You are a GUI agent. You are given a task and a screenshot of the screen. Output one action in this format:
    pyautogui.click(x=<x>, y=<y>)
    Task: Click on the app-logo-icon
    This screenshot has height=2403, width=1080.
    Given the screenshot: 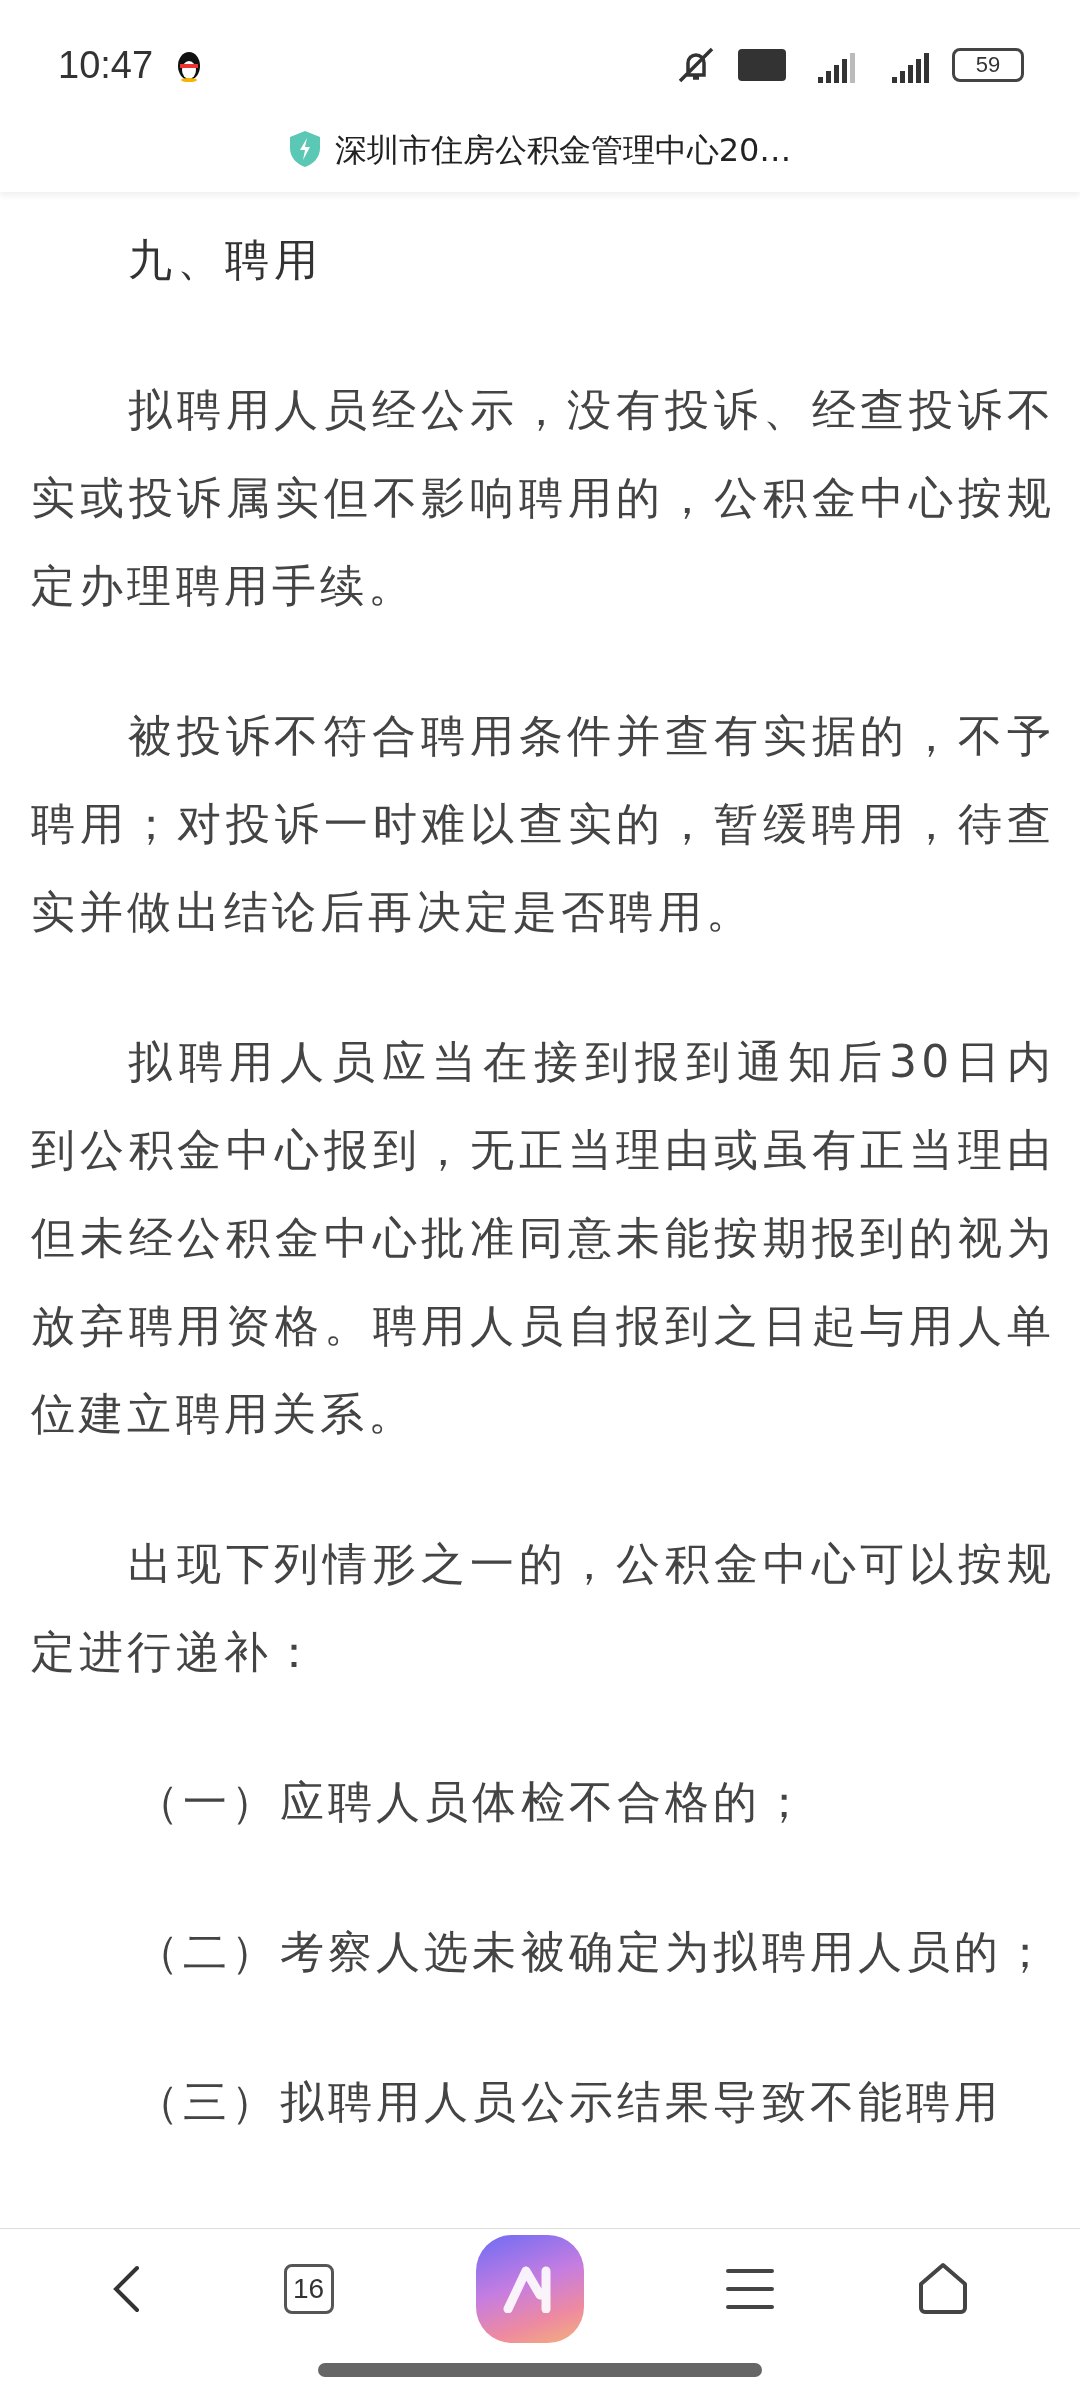 What is the action you would take?
    pyautogui.click(x=529, y=2289)
    